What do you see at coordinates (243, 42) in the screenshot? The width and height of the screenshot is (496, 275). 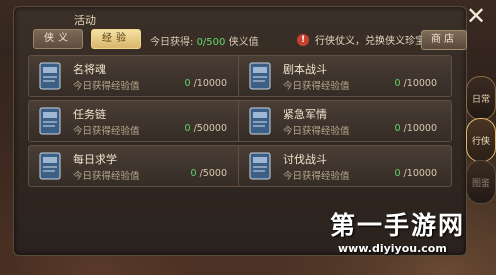 I see `today-unit: 侠义值` at bounding box center [243, 42].